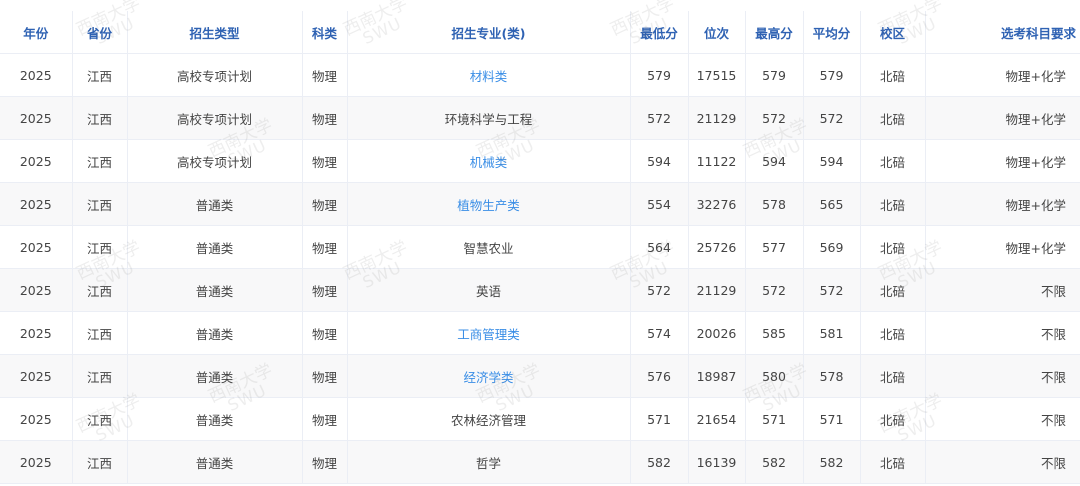 This screenshot has height=486, width=1080. Describe the element at coordinates (489, 76) in the screenshot. I see `major-link: 材料类` at that location.